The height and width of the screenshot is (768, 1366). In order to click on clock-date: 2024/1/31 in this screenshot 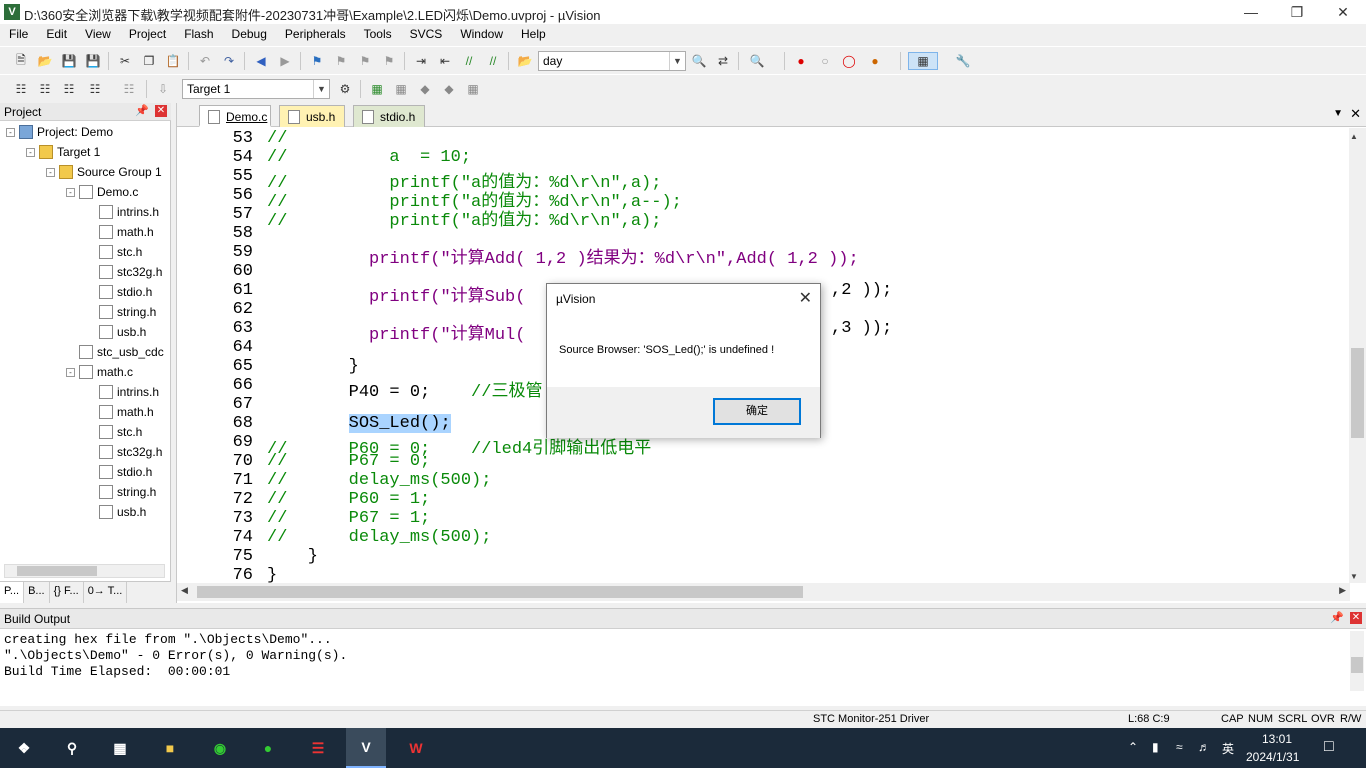, I will do `click(1272, 757)`.